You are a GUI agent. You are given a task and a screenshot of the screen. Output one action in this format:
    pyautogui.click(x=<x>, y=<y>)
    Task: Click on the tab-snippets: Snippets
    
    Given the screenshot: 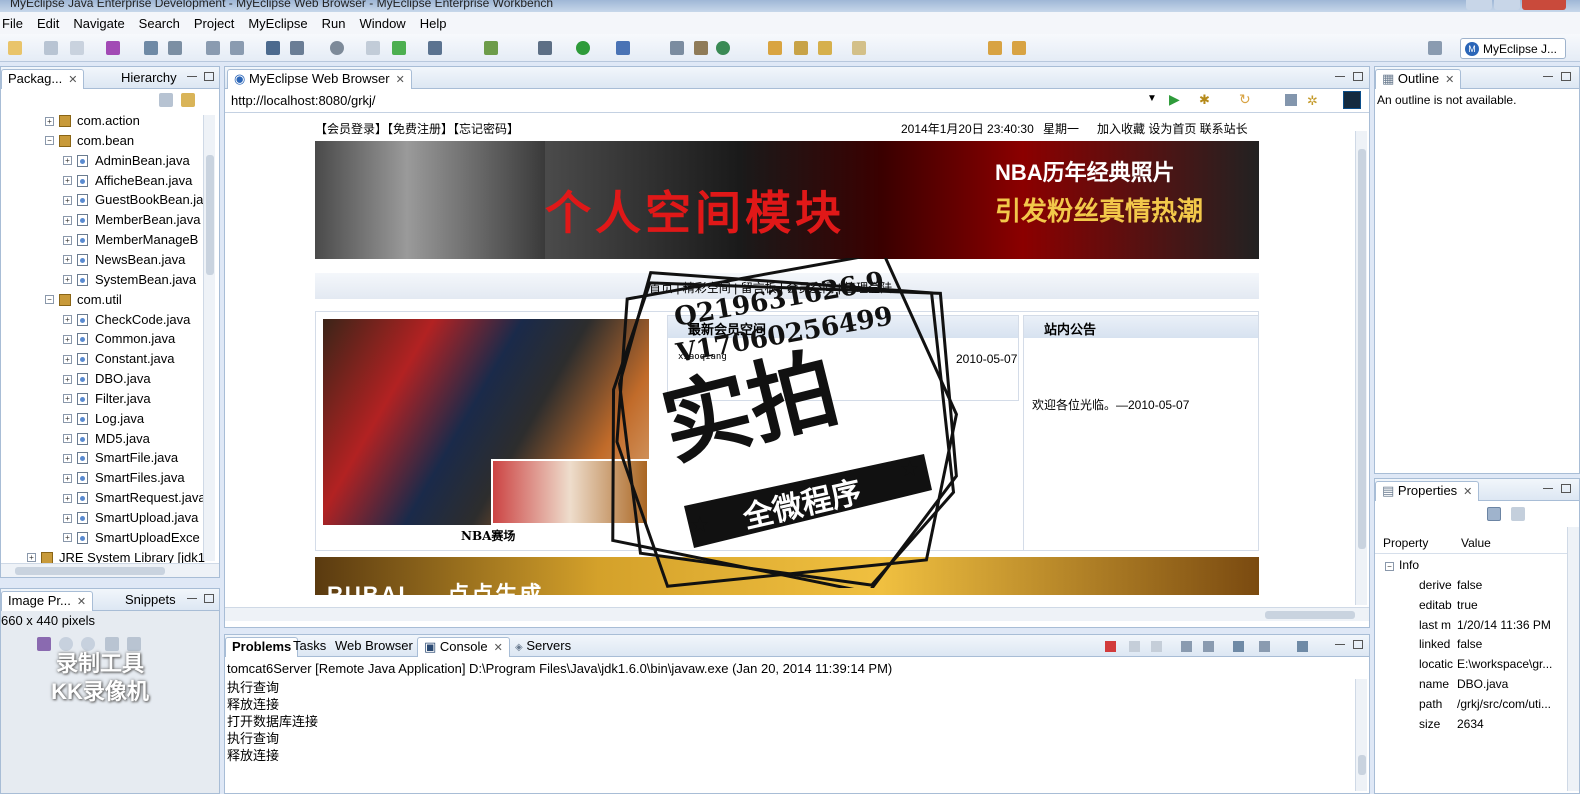 What is the action you would take?
    pyautogui.click(x=150, y=601)
    